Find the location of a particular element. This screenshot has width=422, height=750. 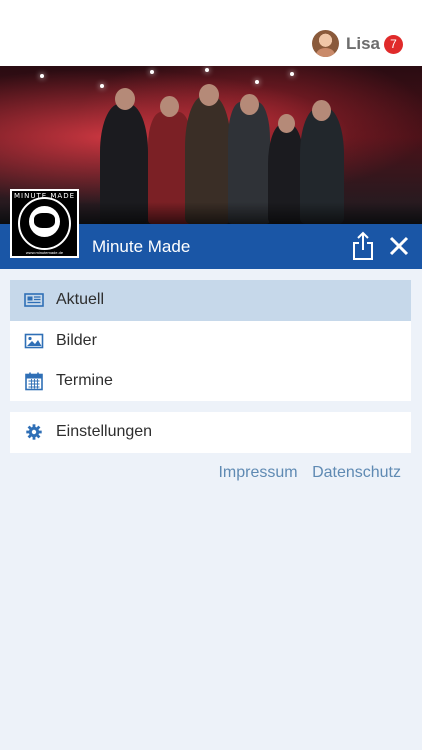

newspaper-icon is located at coordinates (34, 300).